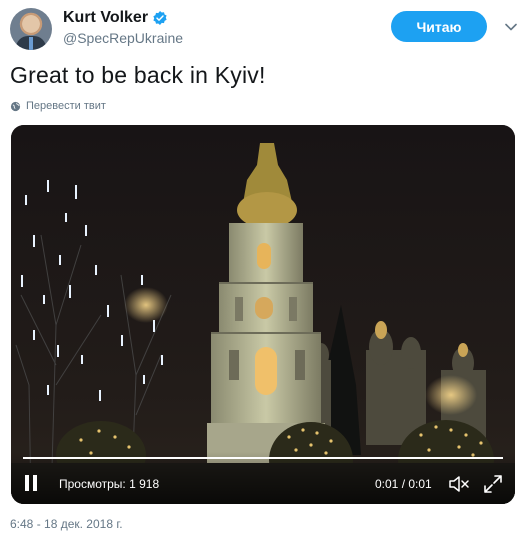 The image size is (530, 534). Describe the element at coordinates (109, 484) in the screenshot. I see `video-views: Просмотры: 1 918` at that location.